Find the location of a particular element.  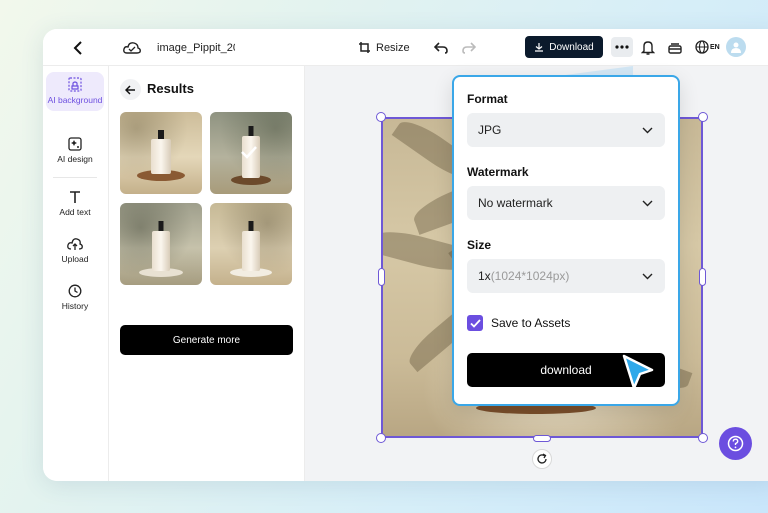

question-icon is located at coordinates (735, 443).